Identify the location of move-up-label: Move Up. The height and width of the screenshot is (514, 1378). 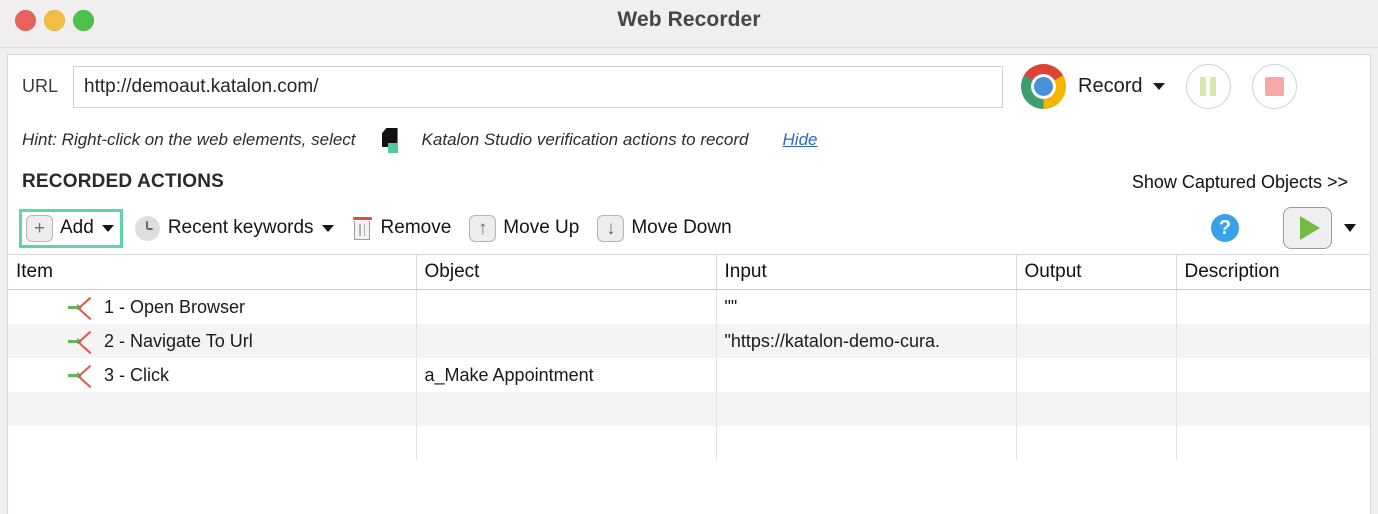
(541, 227).